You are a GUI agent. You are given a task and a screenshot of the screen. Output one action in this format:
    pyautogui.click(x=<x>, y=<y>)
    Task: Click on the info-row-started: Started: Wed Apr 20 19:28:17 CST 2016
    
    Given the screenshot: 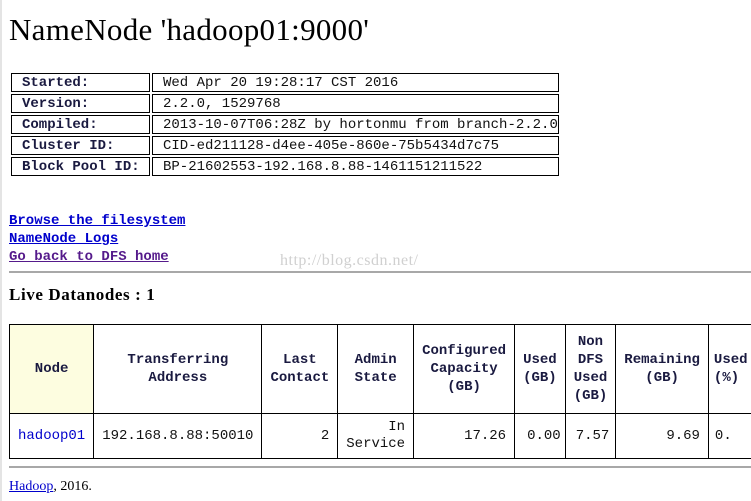 What is the action you would take?
    pyautogui.click(x=285, y=82)
    